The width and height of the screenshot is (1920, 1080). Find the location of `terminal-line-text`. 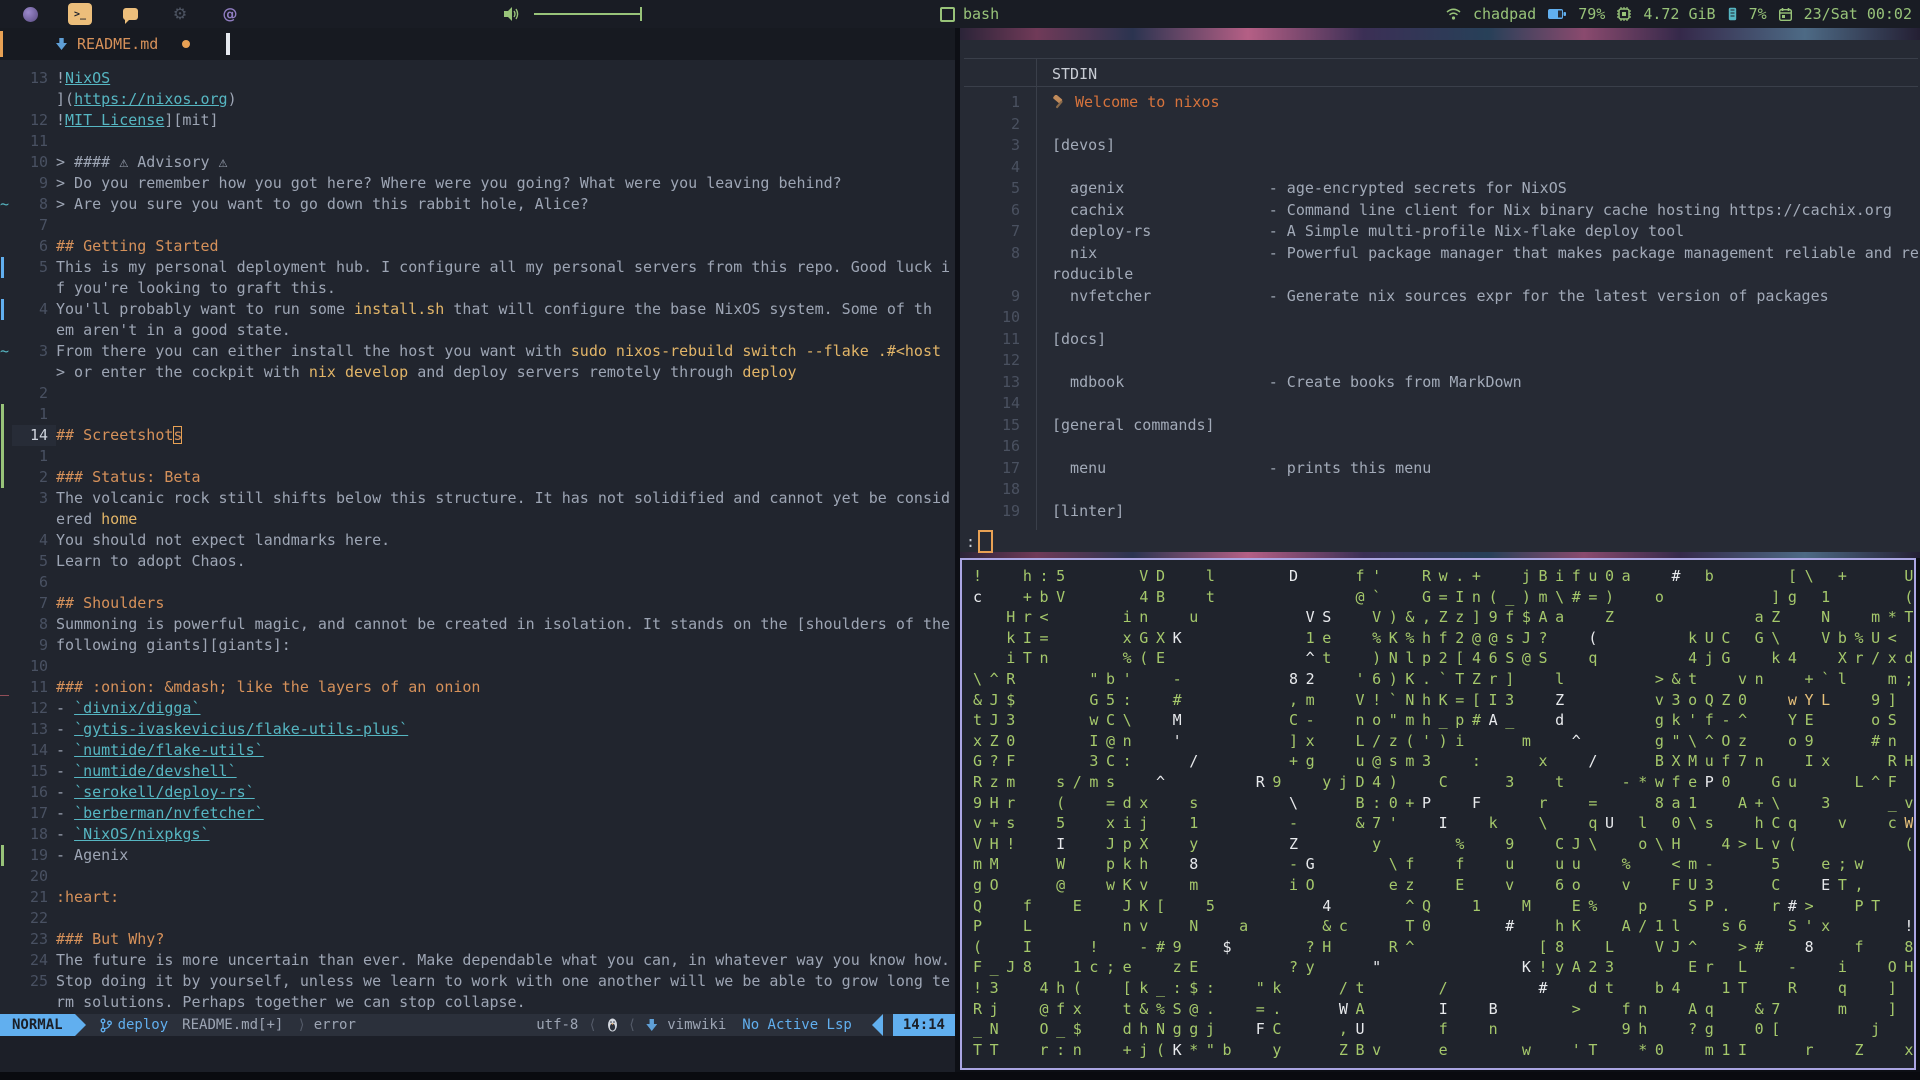

terminal-line-text is located at coordinates (1040, 446).